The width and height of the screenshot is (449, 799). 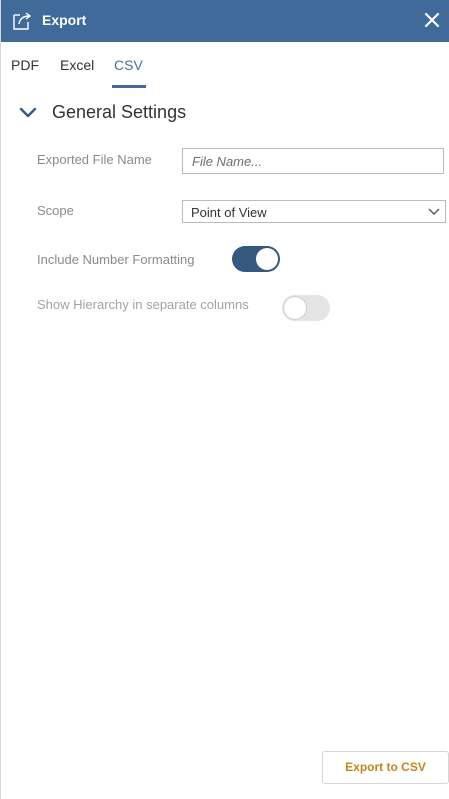 I want to click on tab-csv: CSV, so click(x=128, y=65).